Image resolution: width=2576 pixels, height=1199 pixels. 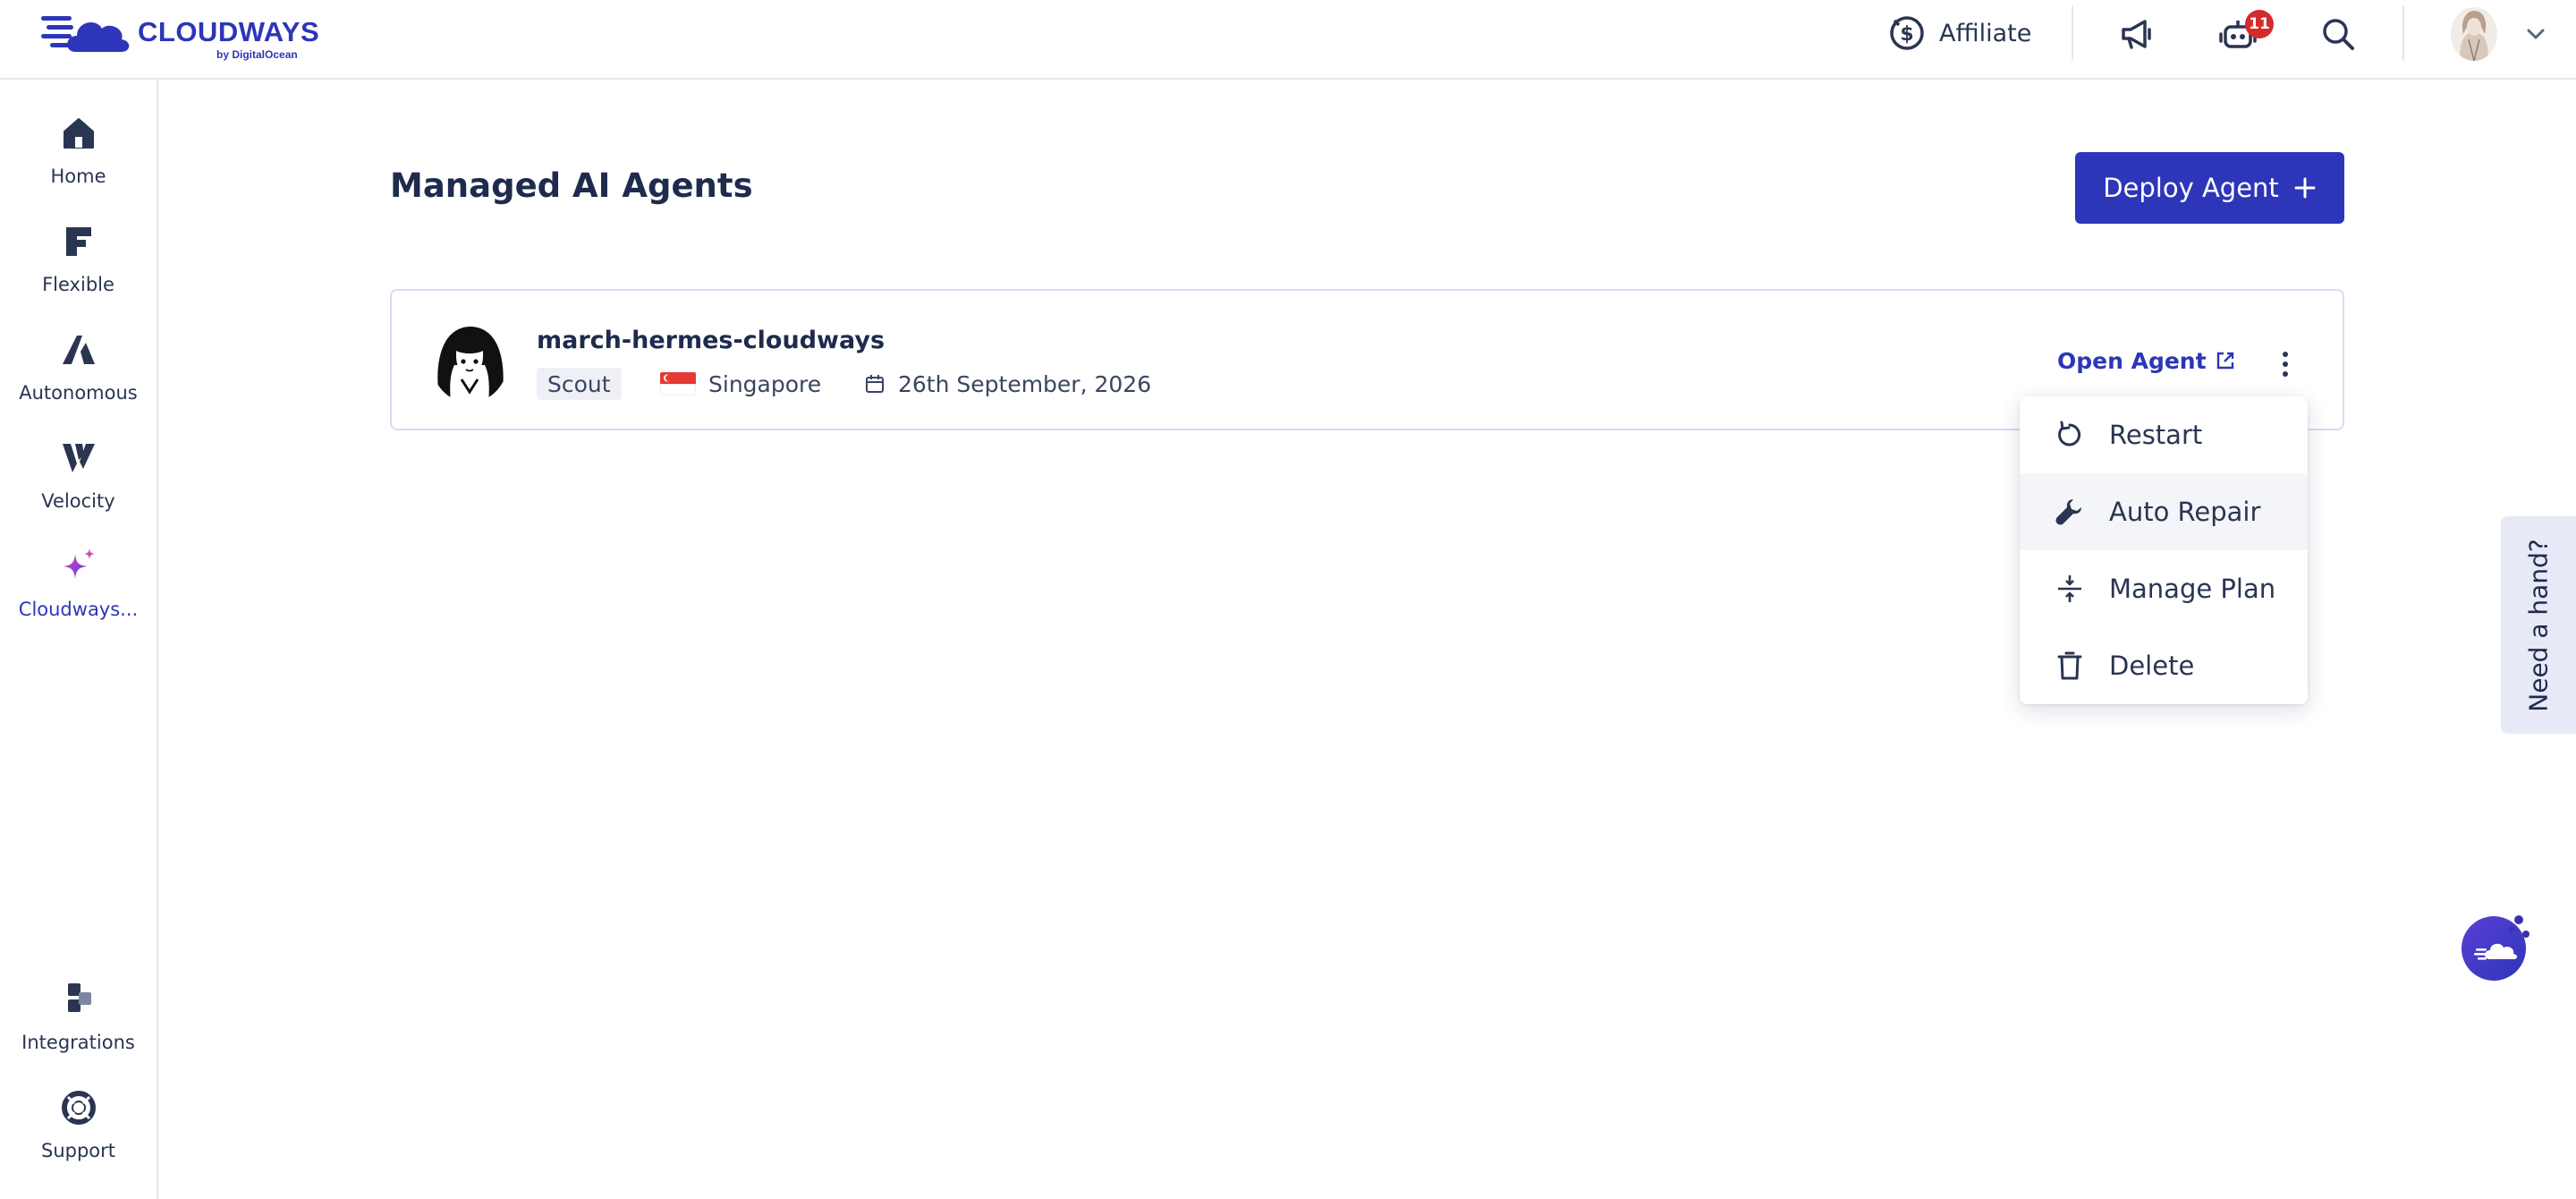 I want to click on autonomous-icon, so click(x=78, y=350).